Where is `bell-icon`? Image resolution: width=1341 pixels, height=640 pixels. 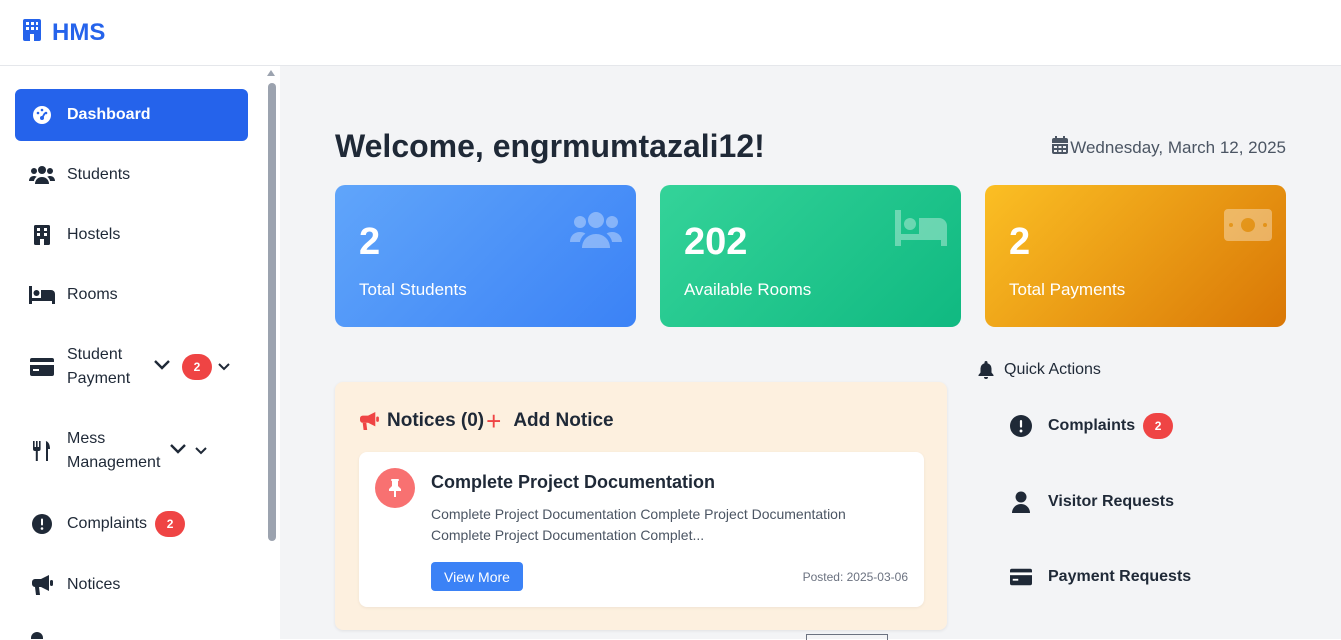
bell-icon is located at coordinates (986, 370).